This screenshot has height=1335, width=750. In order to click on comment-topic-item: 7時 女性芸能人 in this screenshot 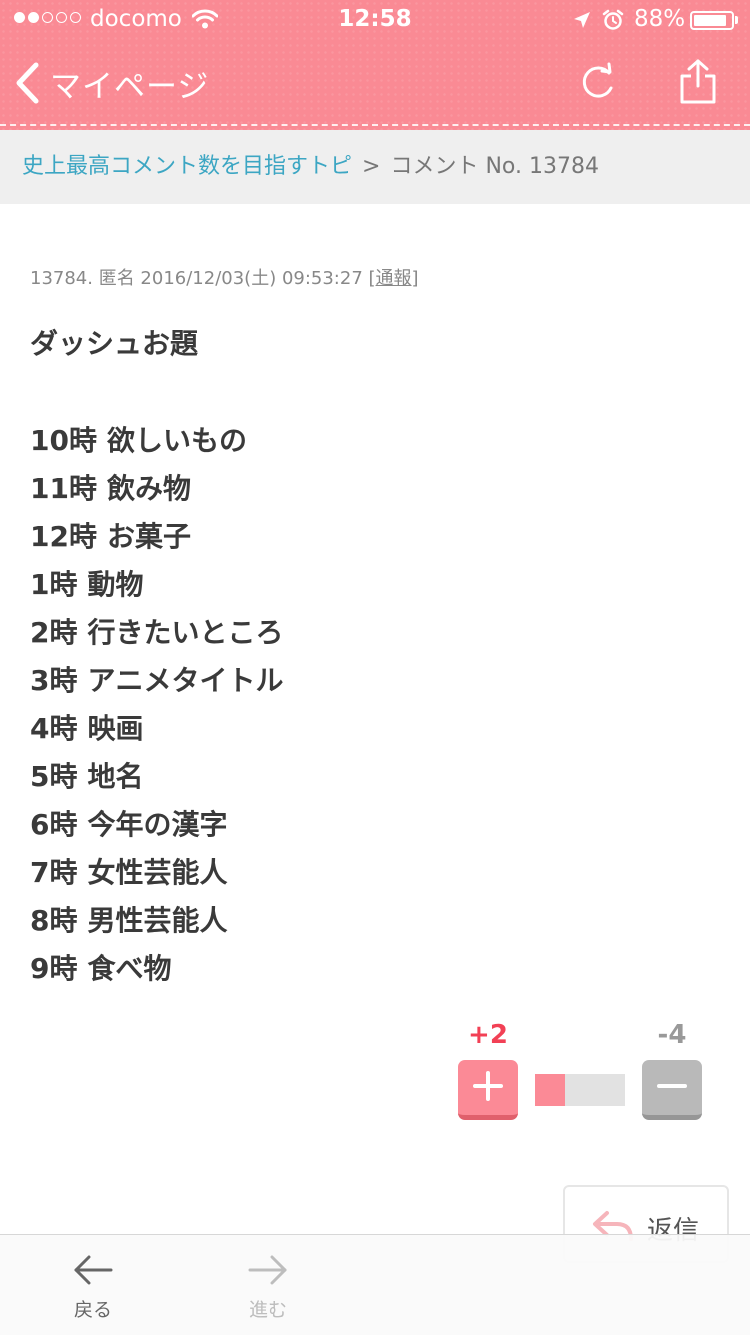, I will do `click(157, 873)`.